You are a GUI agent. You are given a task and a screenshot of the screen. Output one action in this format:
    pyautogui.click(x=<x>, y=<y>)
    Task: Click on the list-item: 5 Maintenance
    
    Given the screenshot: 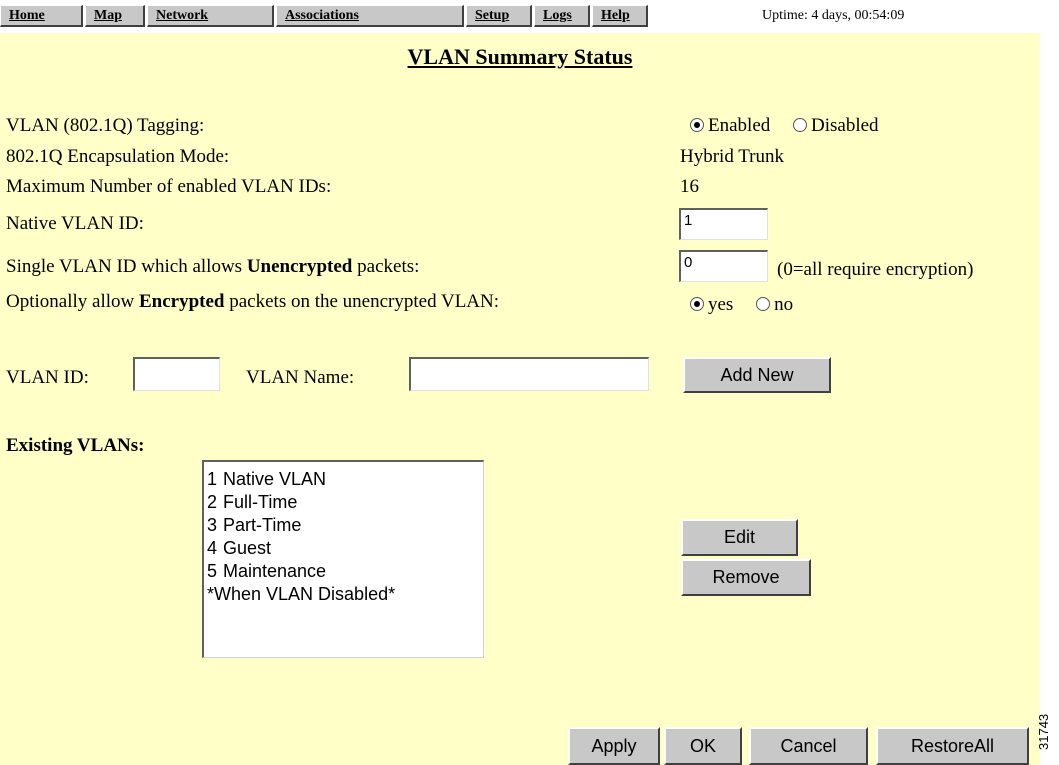 What is the action you would take?
    pyautogui.click(x=343, y=571)
    